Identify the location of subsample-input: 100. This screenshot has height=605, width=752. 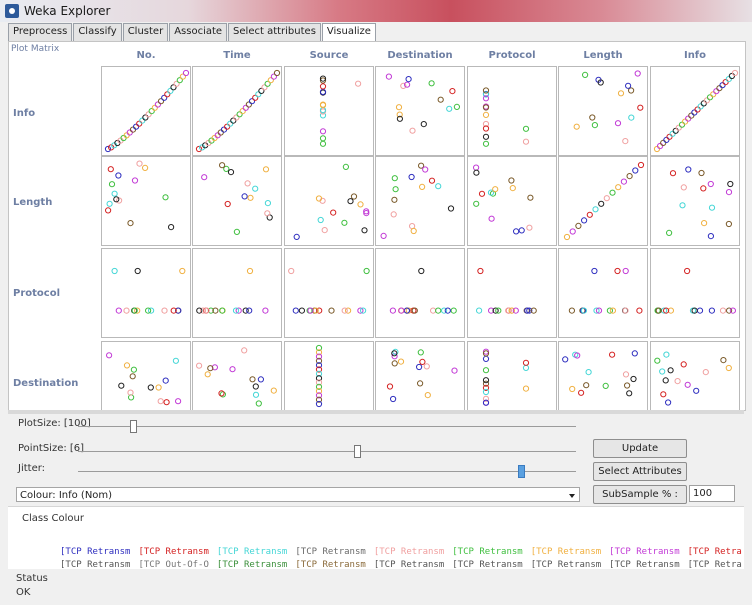
(712, 493).